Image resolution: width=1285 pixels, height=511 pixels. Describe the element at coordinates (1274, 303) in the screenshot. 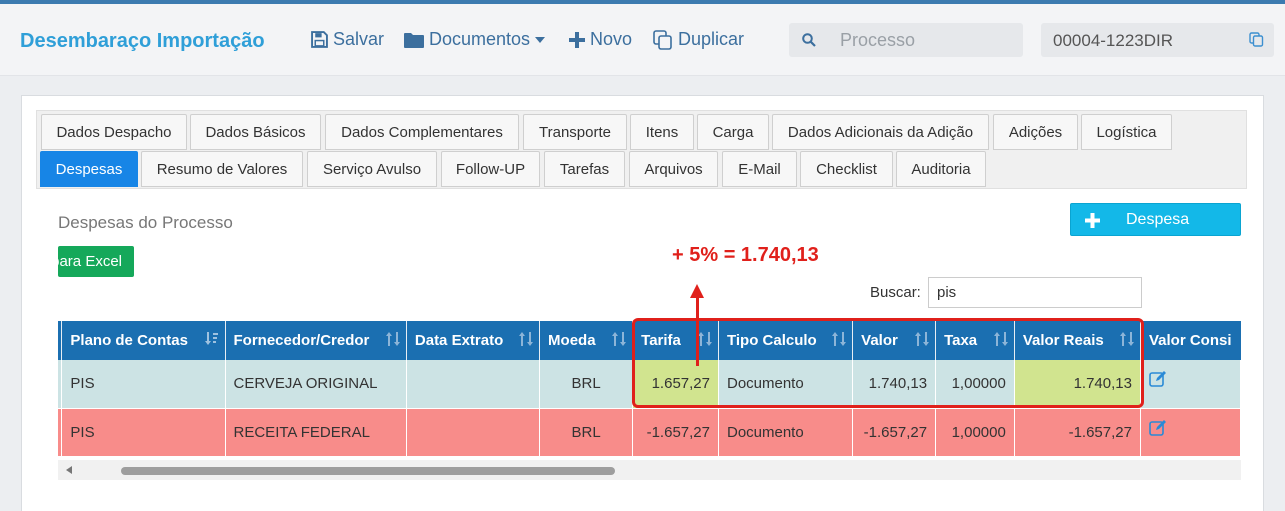

I see `page-background-edge` at that location.